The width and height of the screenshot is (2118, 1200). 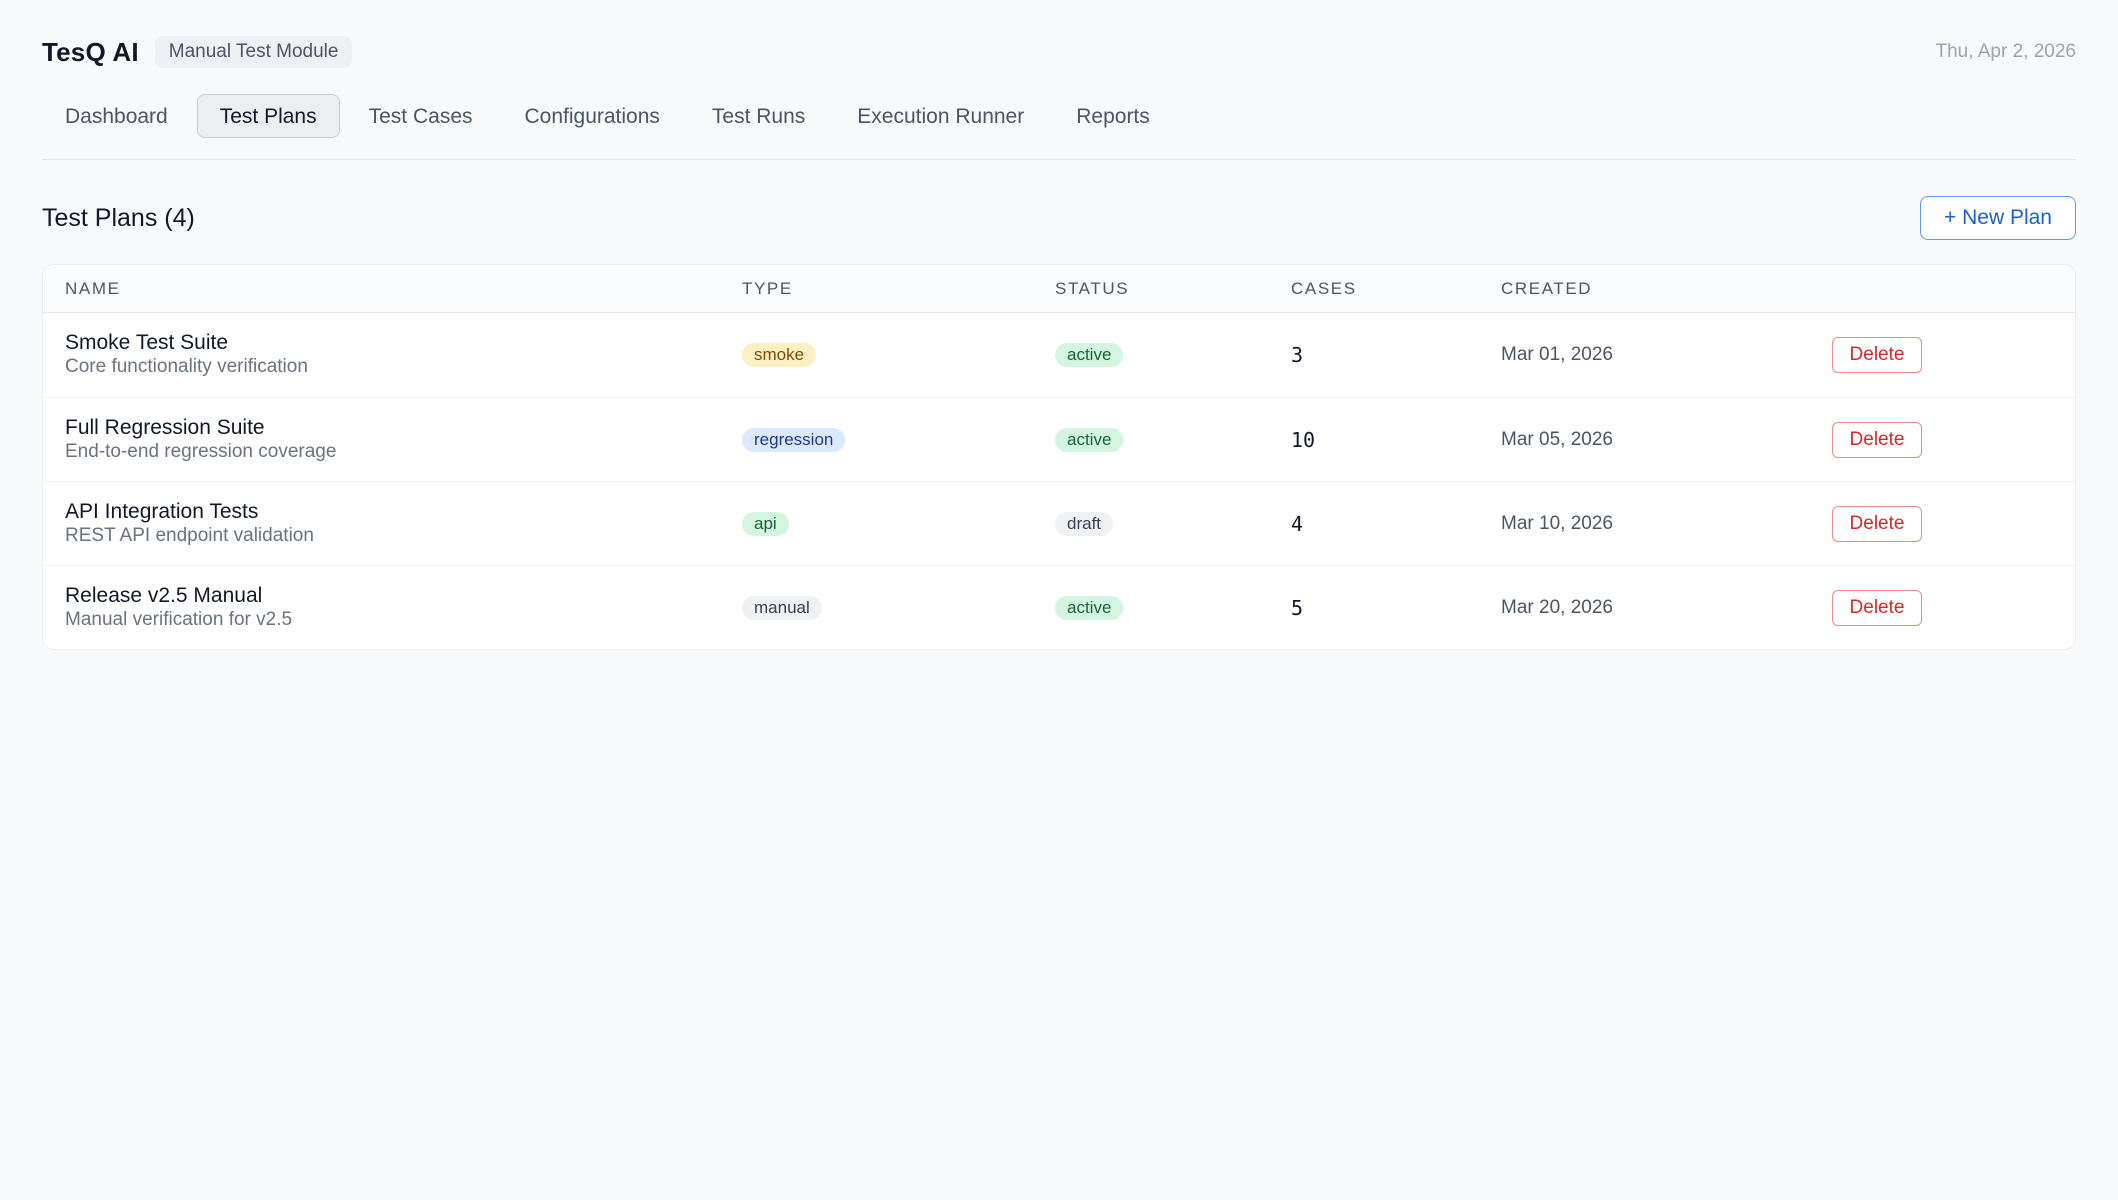 What do you see at coordinates (90, 51) in the screenshot?
I see `app-title: TesQ AI` at bounding box center [90, 51].